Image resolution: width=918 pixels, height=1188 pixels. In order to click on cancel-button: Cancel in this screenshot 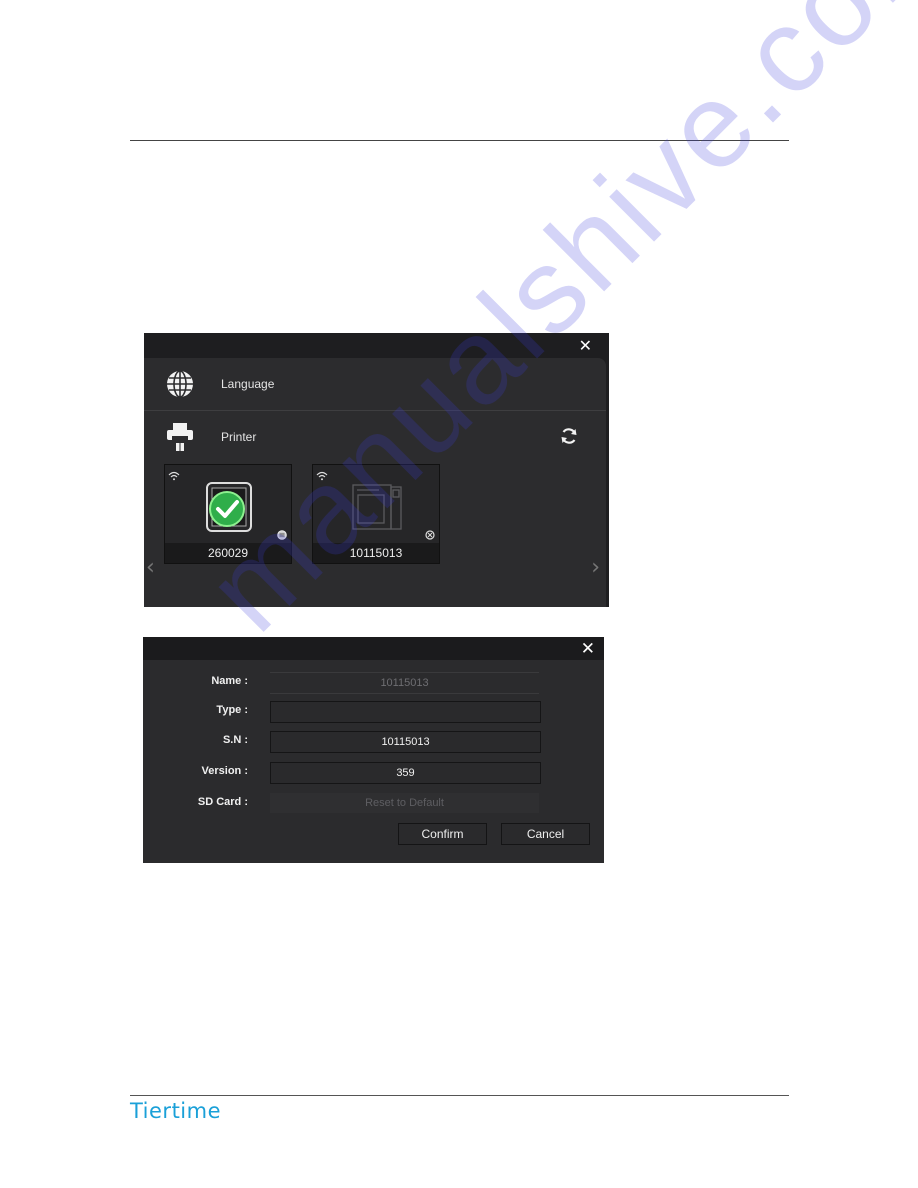, I will do `click(545, 834)`.